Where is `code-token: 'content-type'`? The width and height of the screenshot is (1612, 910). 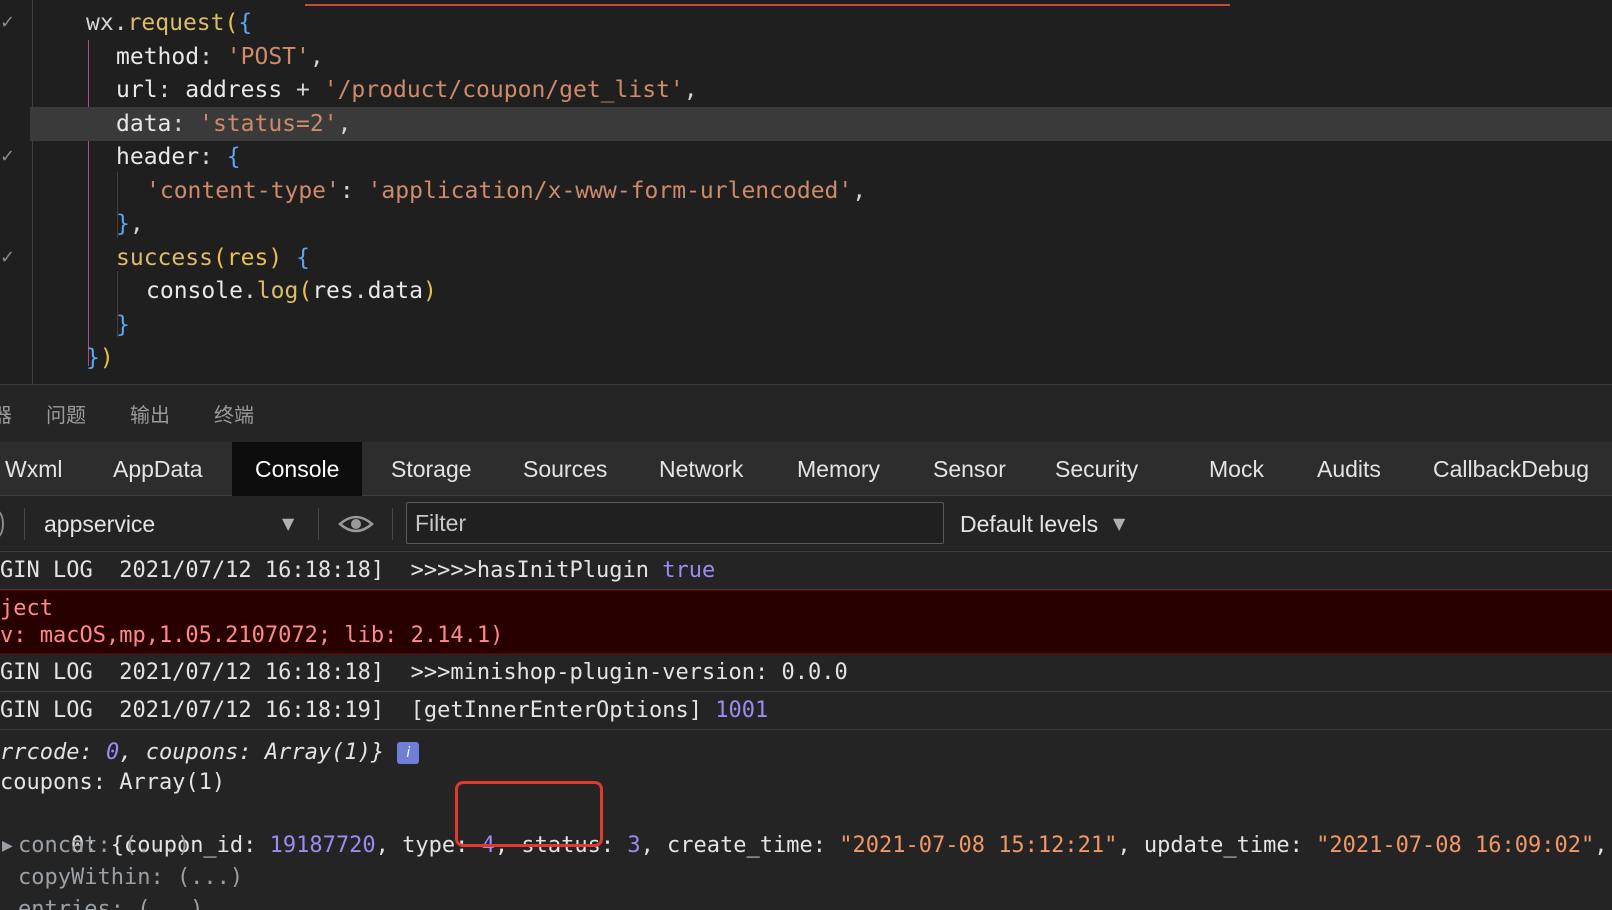
code-token: 'content-type' is located at coordinates (243, 191).